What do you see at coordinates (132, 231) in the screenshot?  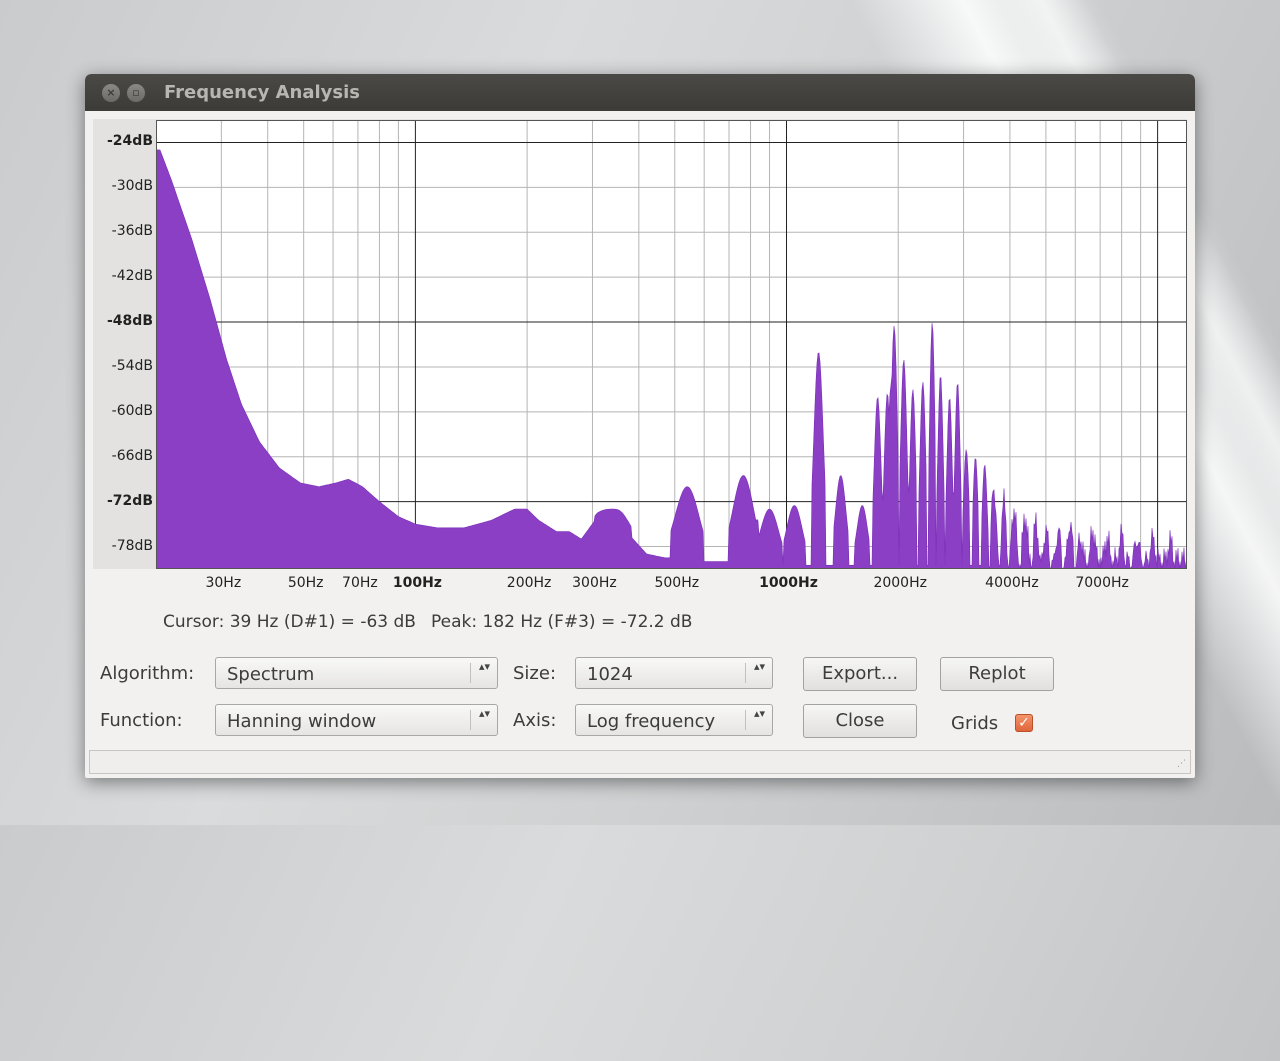 I see `y-tick-label: -36dB` at bounding box center [132, 231].